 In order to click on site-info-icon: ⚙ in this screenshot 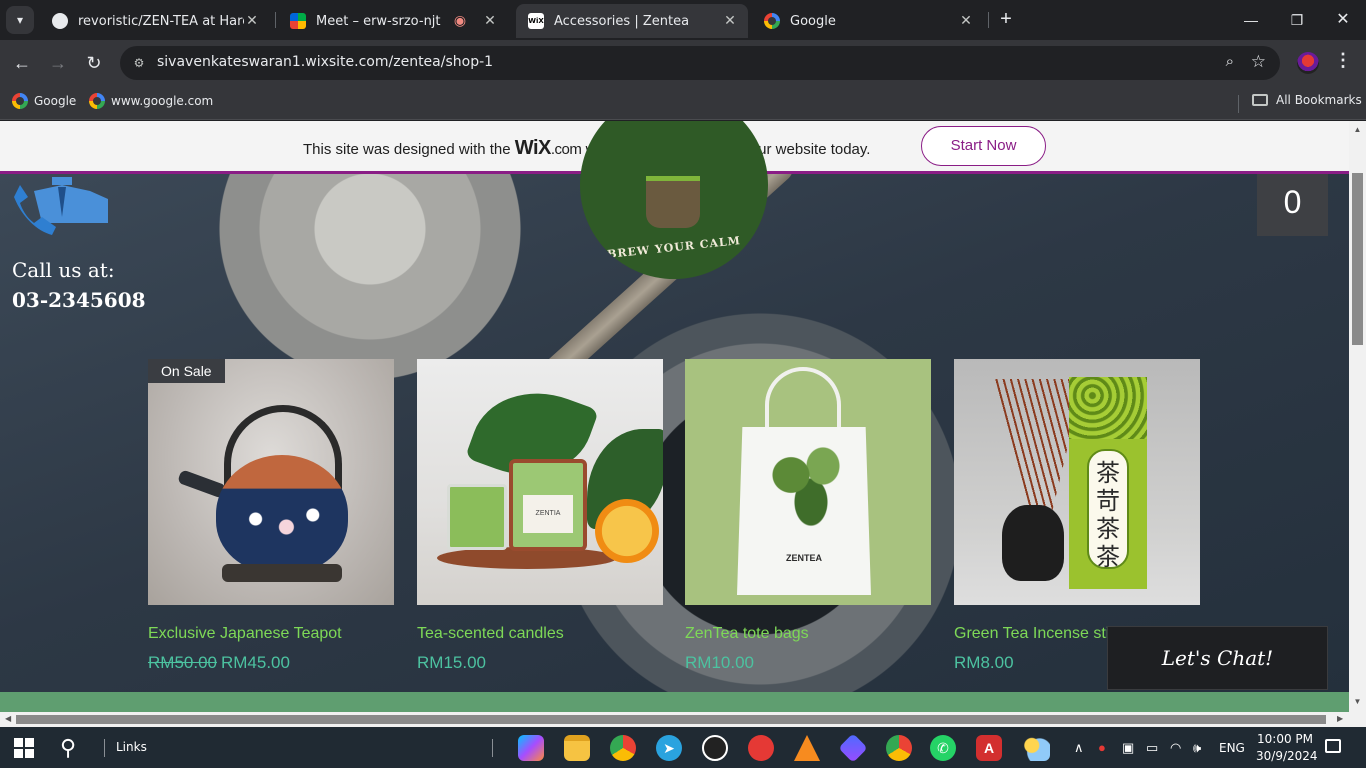, I will do `click(139, 63)`.